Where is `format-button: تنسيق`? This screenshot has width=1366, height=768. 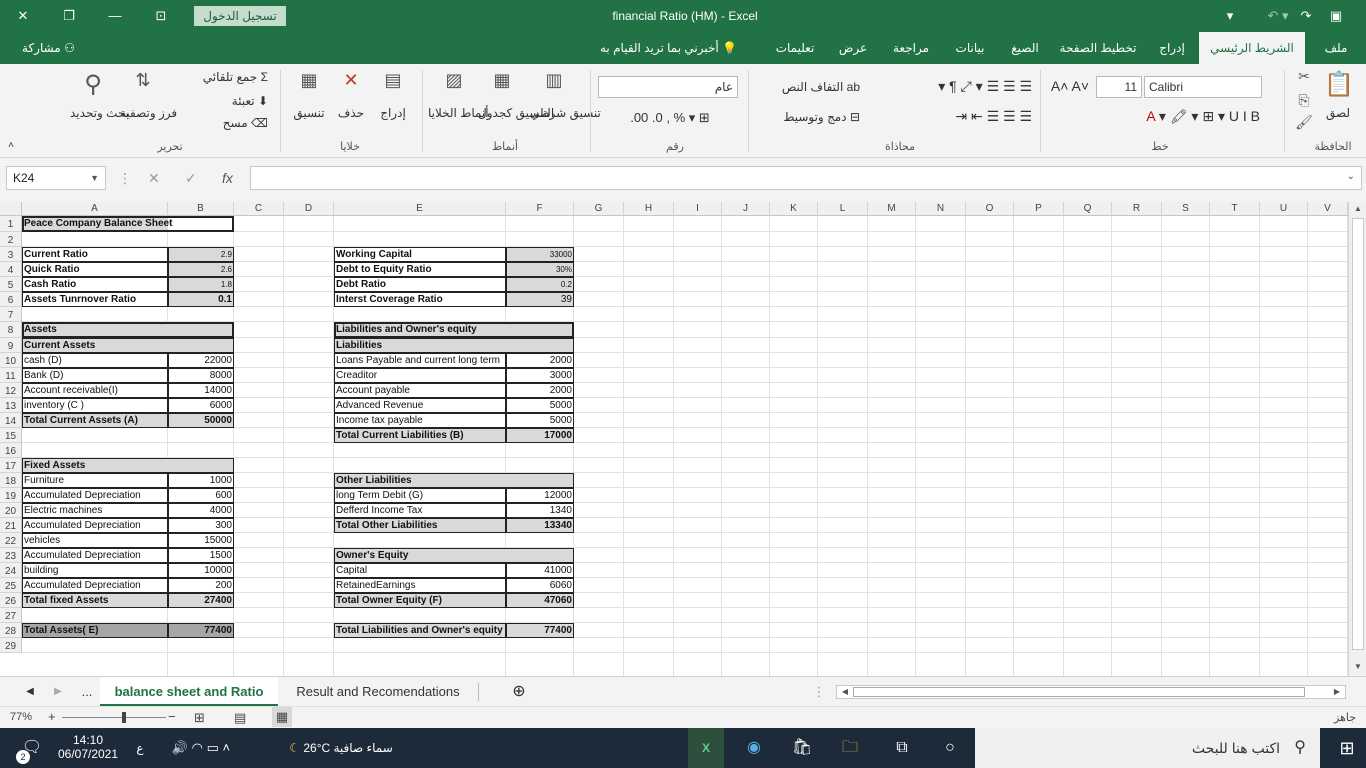 format-button: تنسيق is located at coordinates (309, 113).